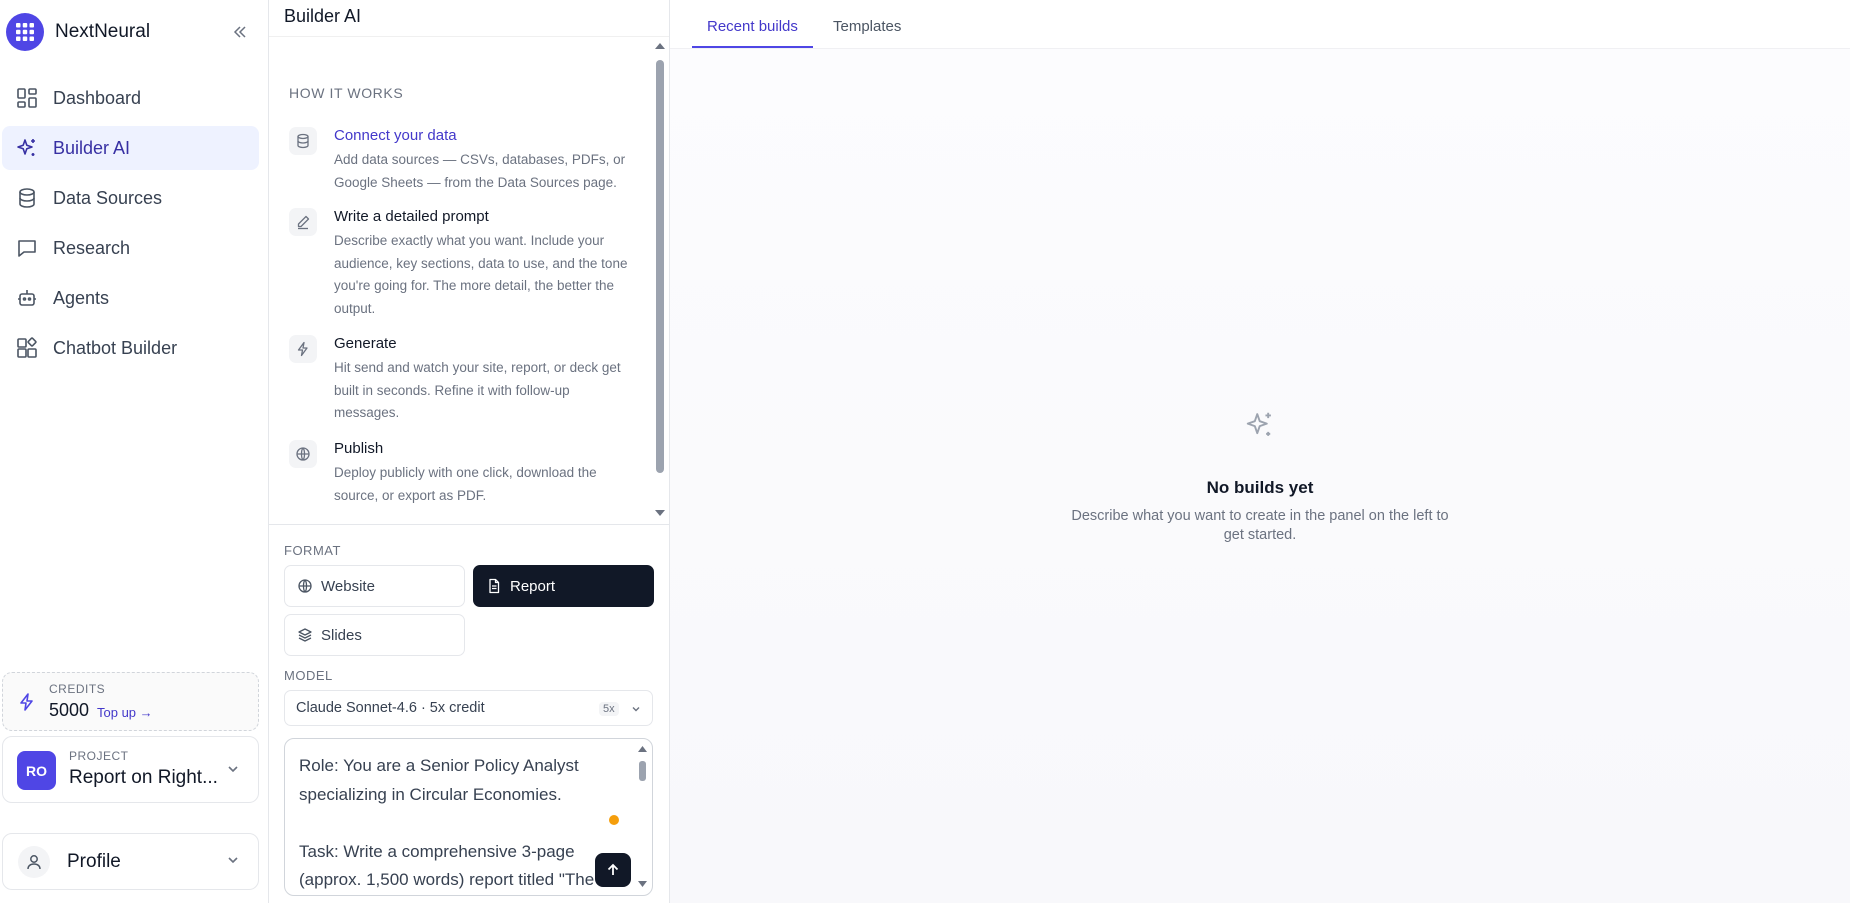  Describe the element at coordinates (94, 861) in the screenshot. I see `profile-name: Profile` at that location.